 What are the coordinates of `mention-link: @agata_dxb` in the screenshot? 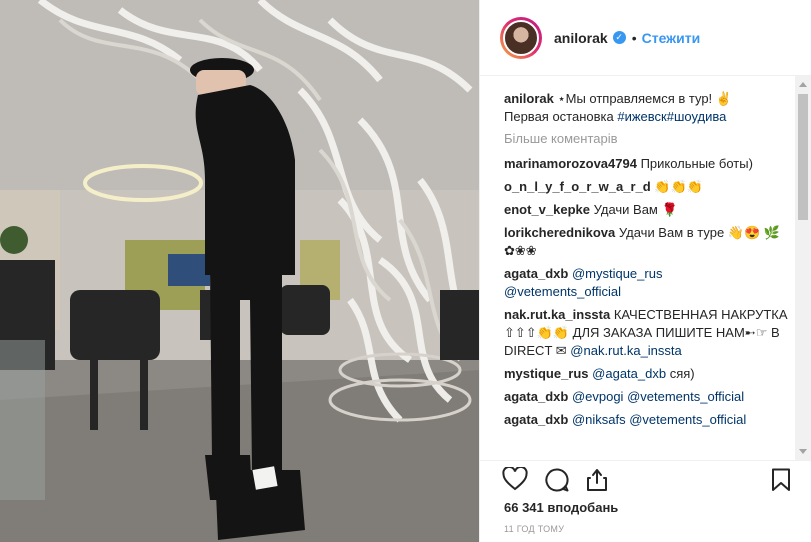 It's located at (629, 373).